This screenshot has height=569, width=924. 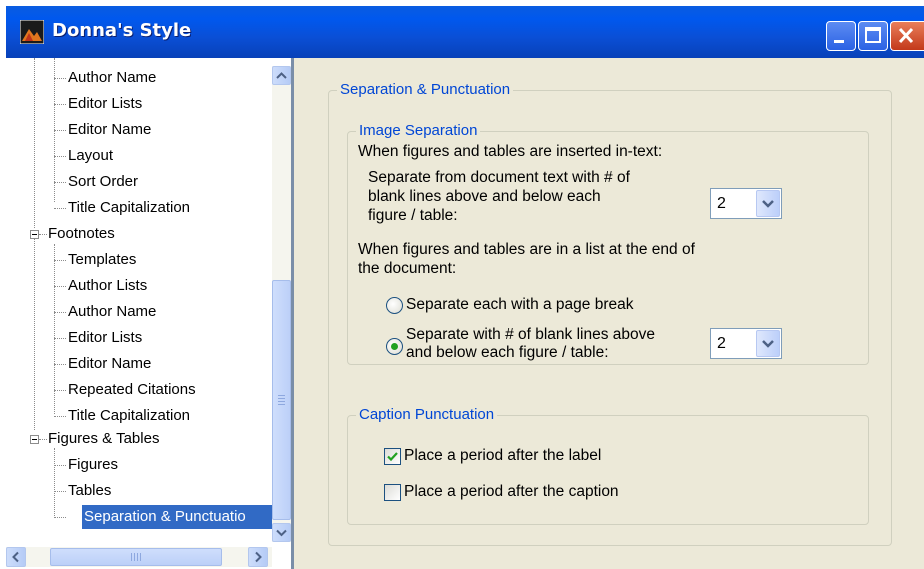 I want to click on tree-horizontal-scrollbar, so click(x=139, y=557).